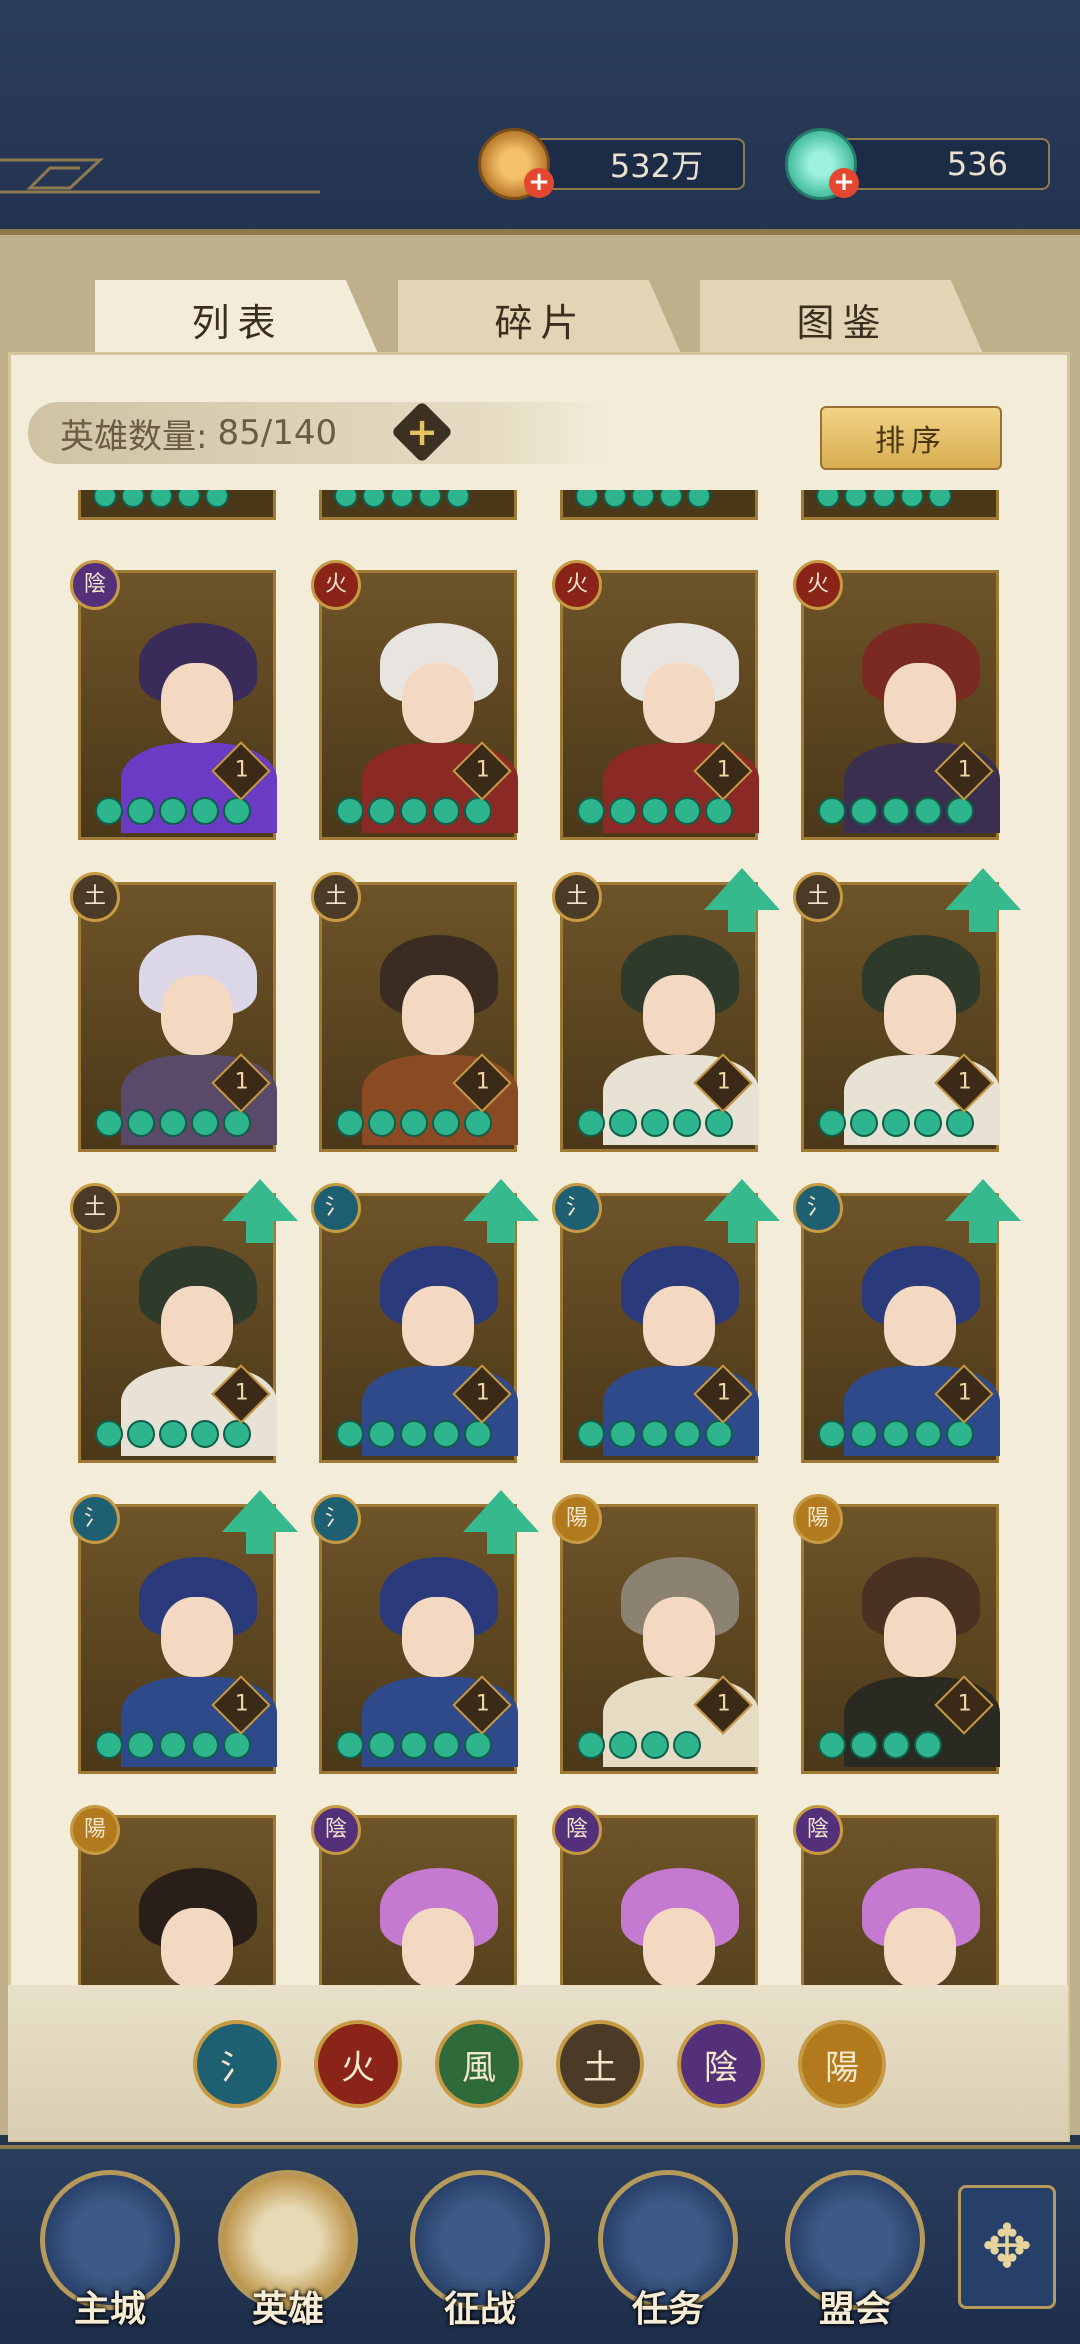 The image size is (1080, 2344). Describe the element at coordinates (842, 319) in the screenshot. I see `tab-collection: 图鉴` at that location.